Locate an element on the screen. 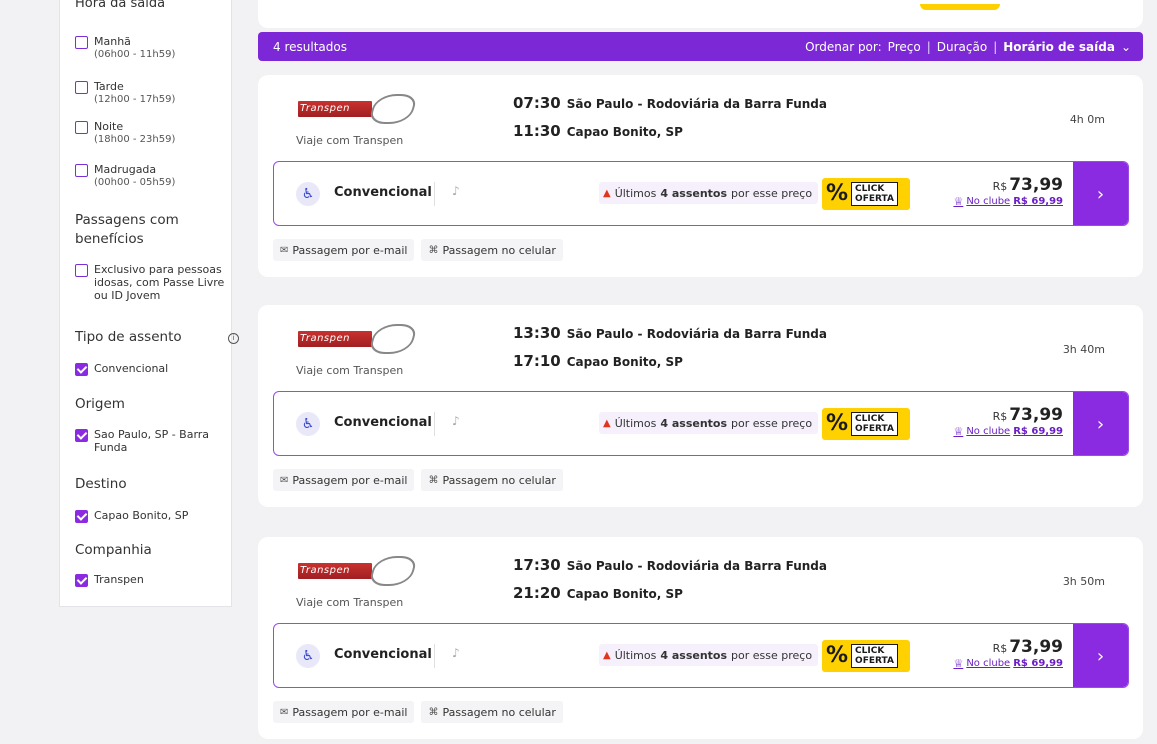 This screenshot has width=1157, height=744. seat-icon: ♿ is located at coordinates (308, 656).